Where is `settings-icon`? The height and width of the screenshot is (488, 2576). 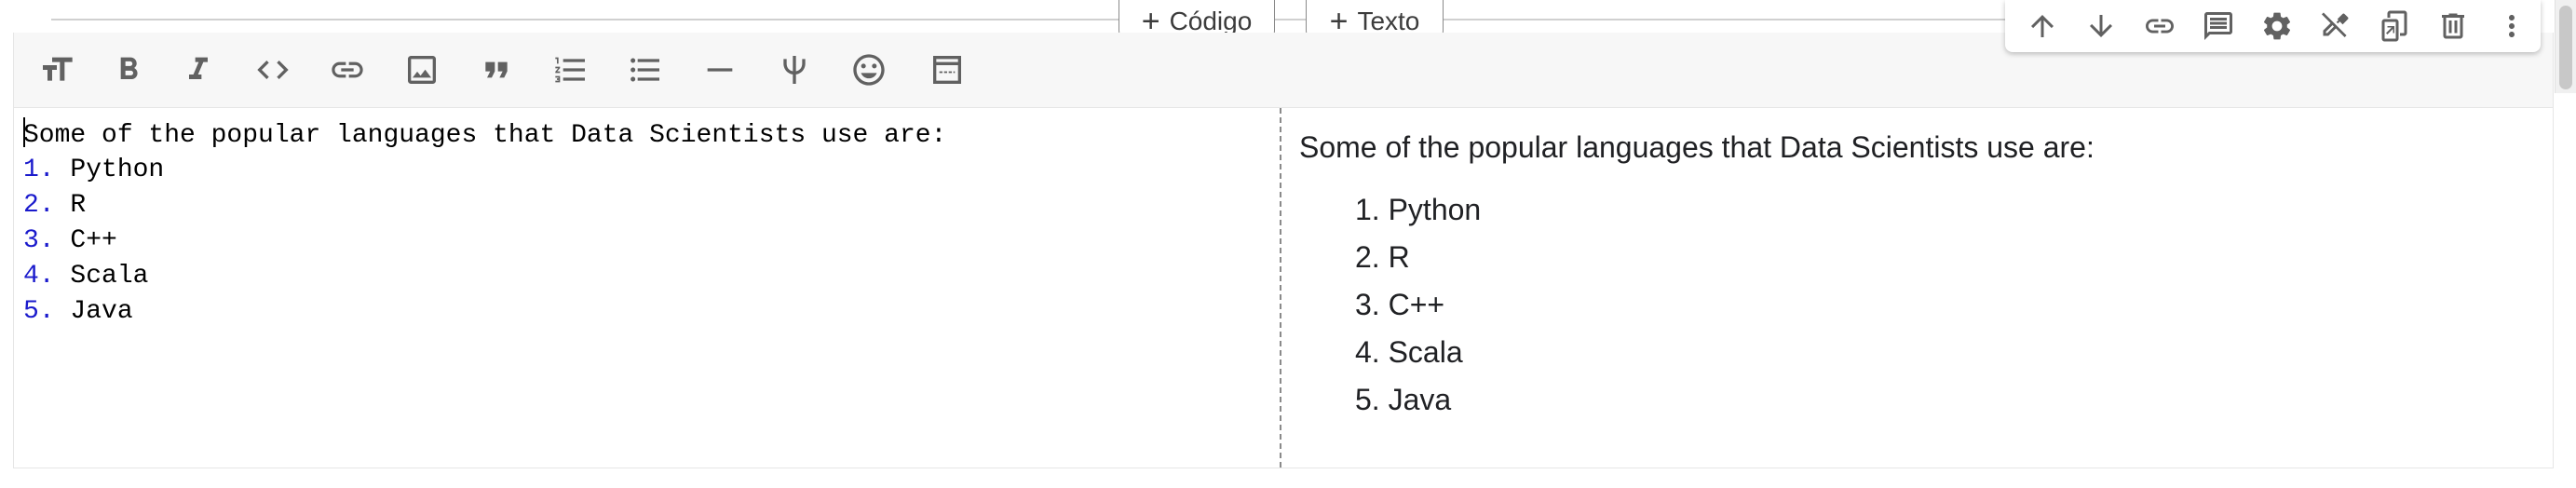
settings-icon is located at coordinates (2276, 26).